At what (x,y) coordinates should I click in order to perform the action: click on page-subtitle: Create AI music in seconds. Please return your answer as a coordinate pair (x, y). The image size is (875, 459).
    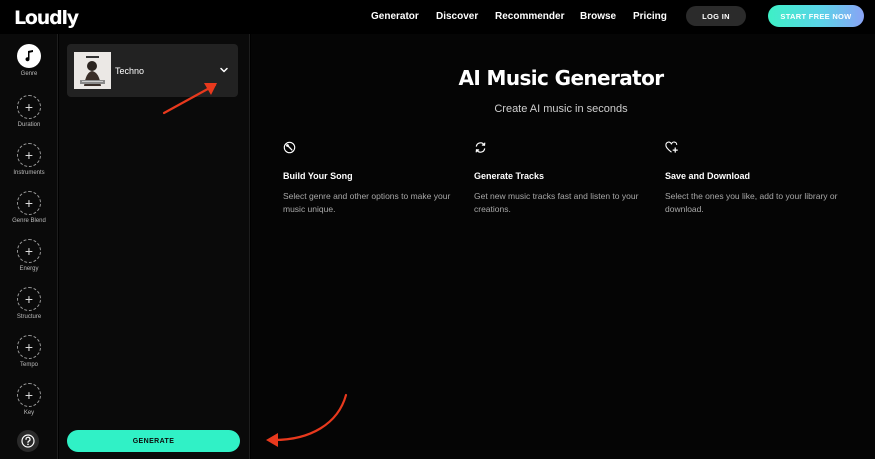
    Looking at the image, I should click on (561, 109).